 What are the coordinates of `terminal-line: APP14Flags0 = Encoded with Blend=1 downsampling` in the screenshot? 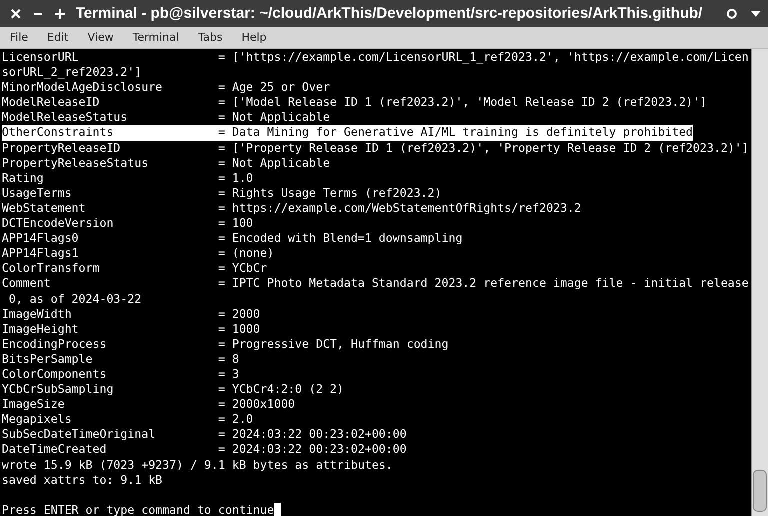 It's located at (232, 238).